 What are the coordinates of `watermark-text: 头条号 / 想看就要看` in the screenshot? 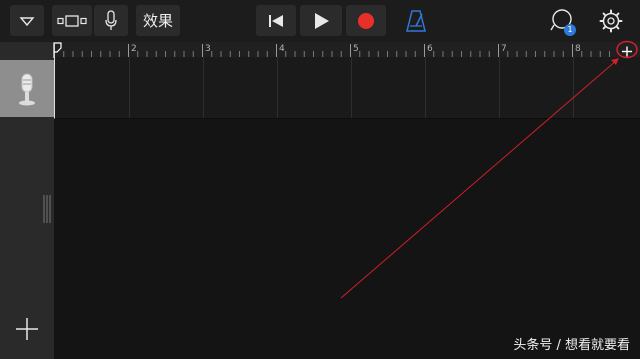 It's located at (571, 345).